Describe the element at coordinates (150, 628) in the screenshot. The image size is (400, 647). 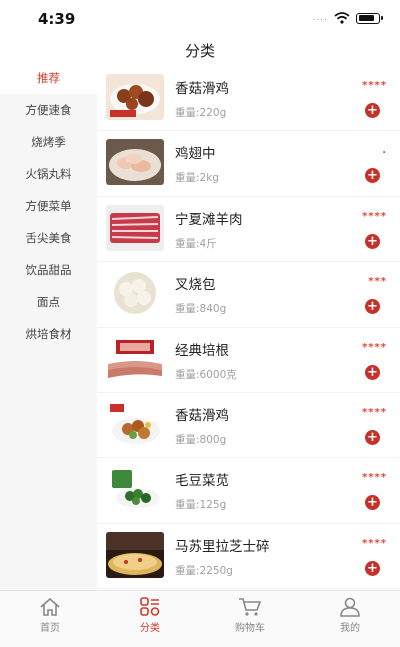
I see `tab-label: 分类` at that location.